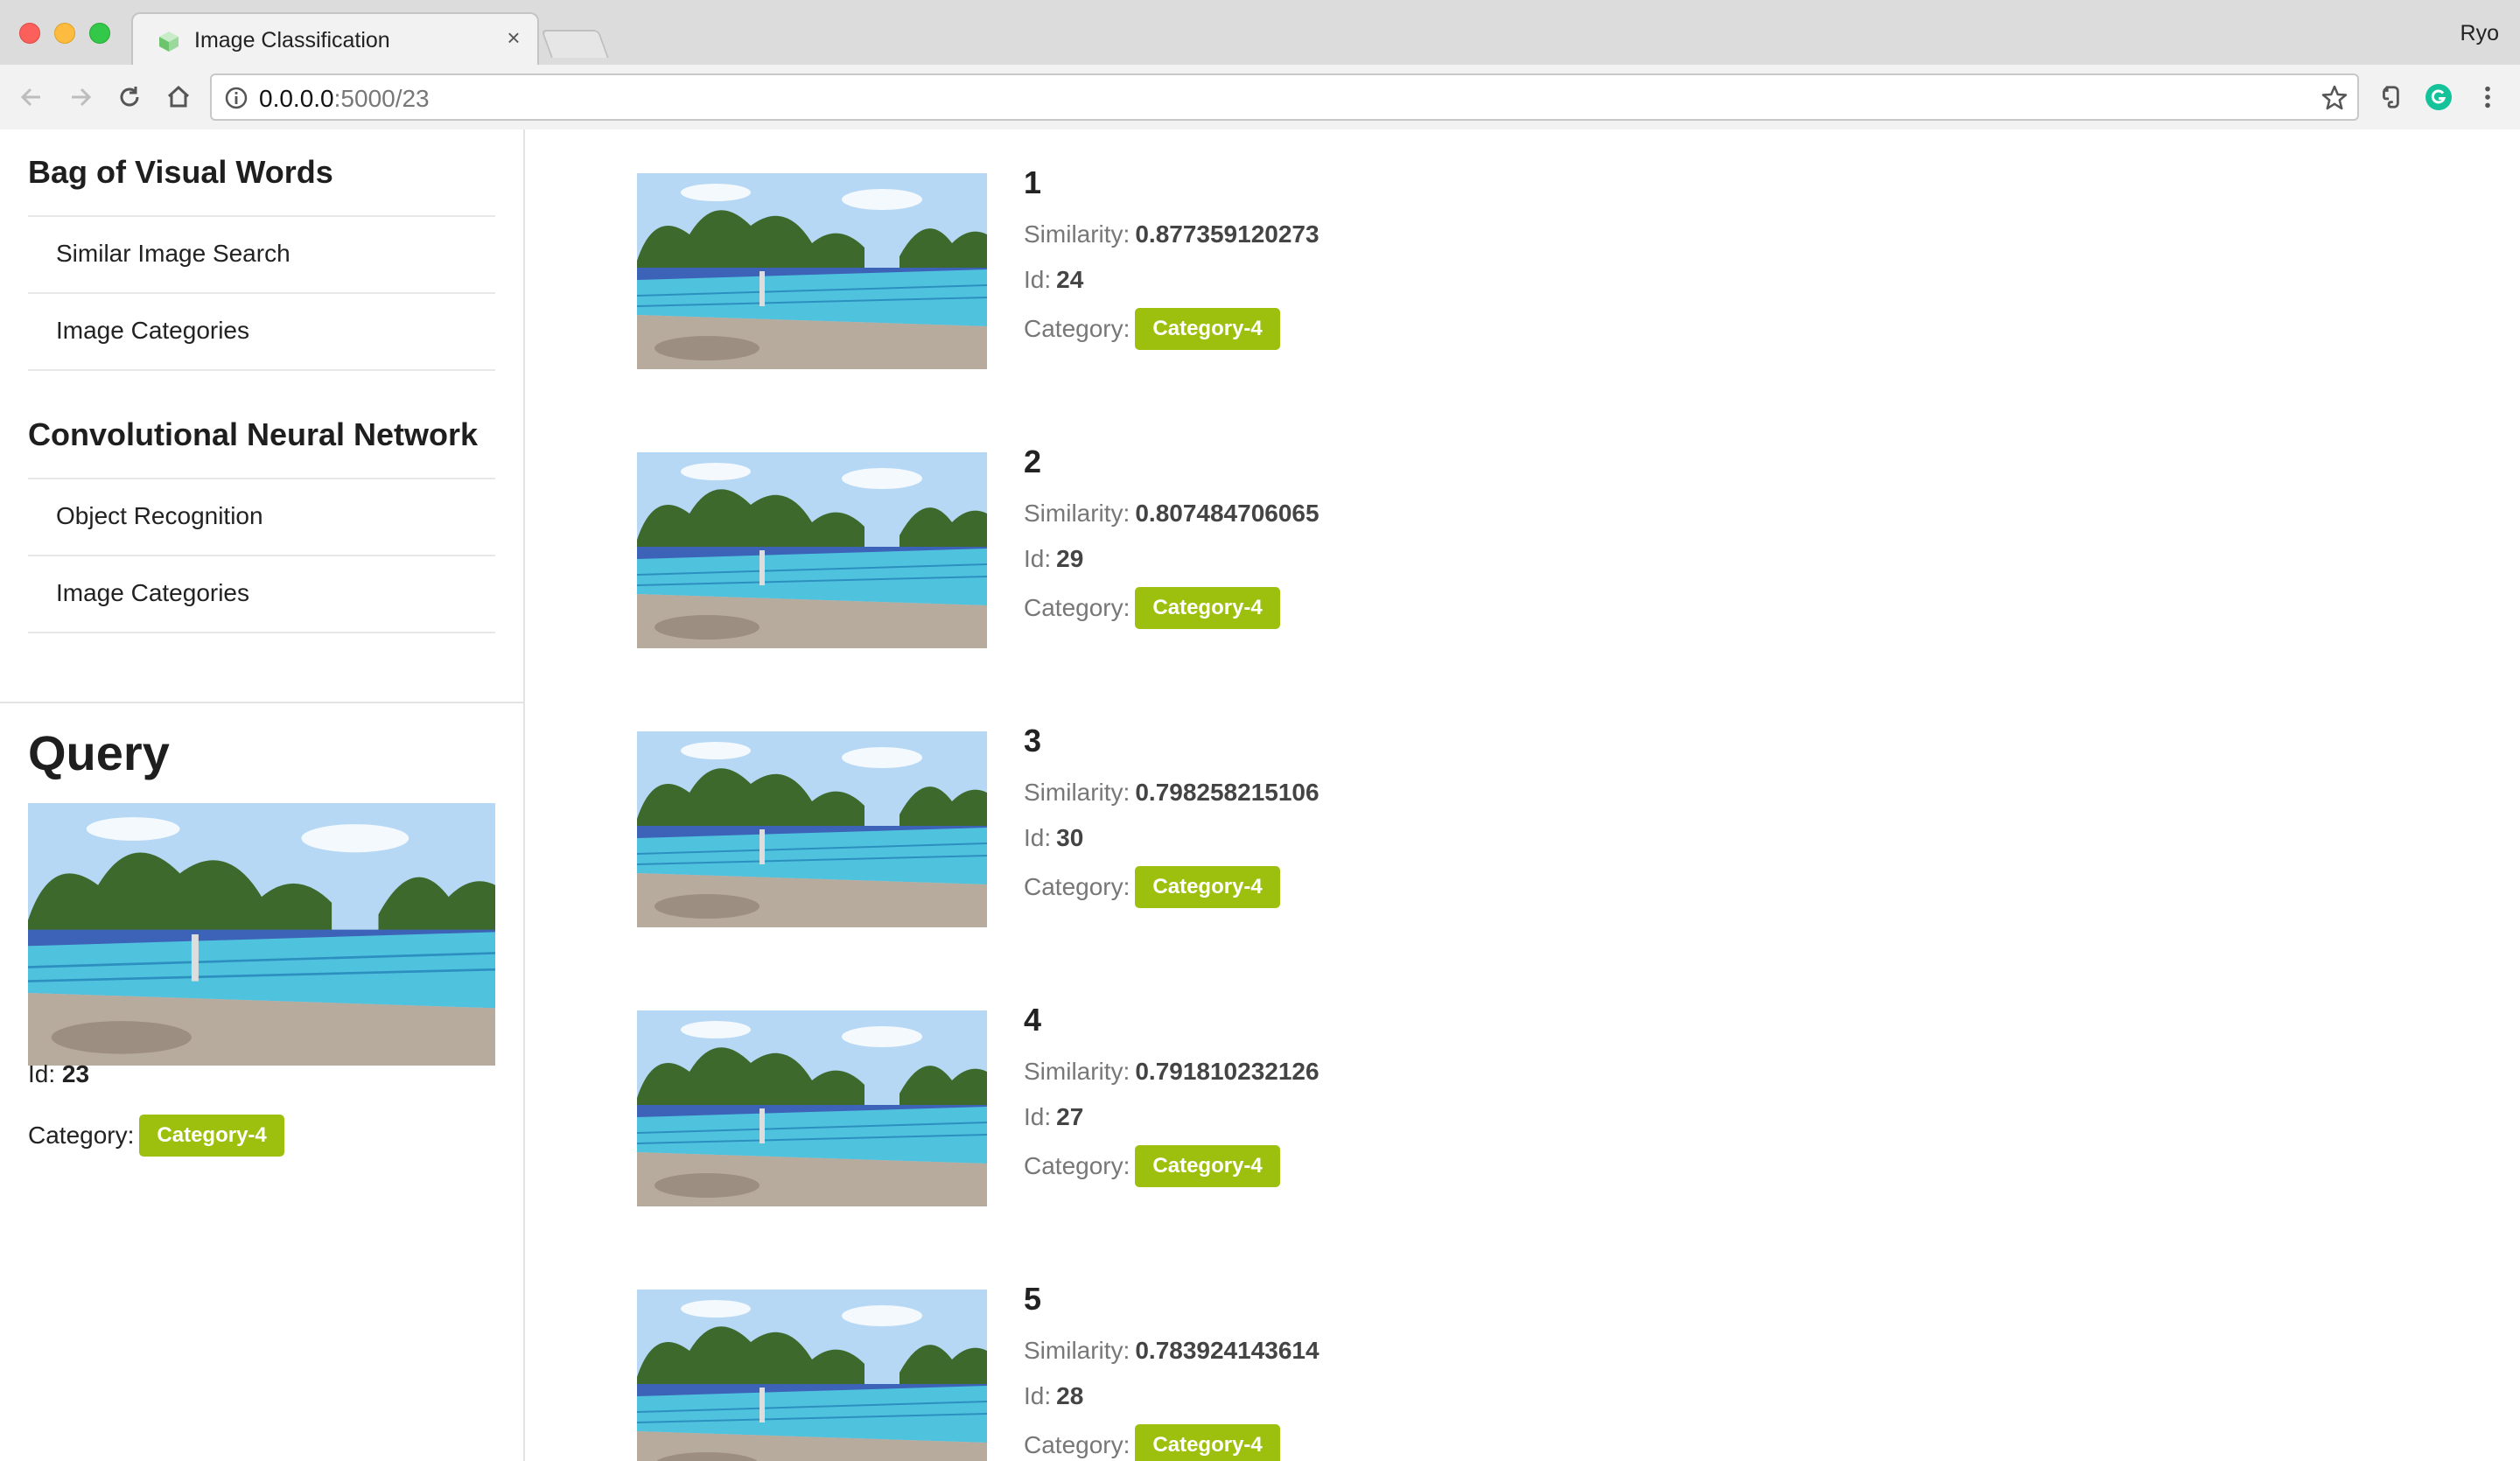 The image size is (2520, 1461). I want to click on id-value: 30, so click(1070, 838).